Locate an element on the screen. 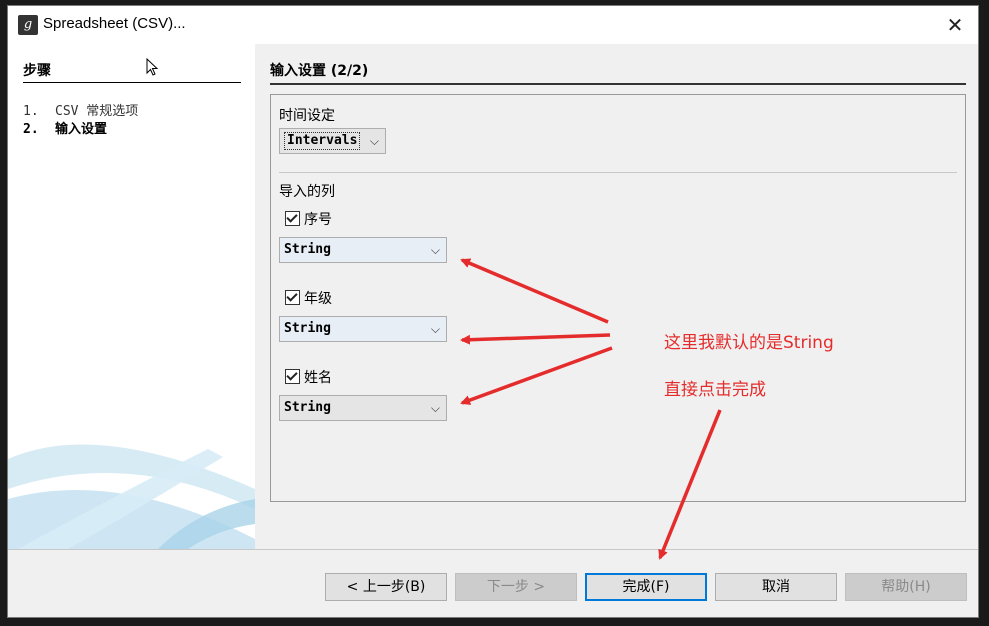 The width and height of the screenshot is (989, 626). step-number: 1. is located at coordinates (31, 111).